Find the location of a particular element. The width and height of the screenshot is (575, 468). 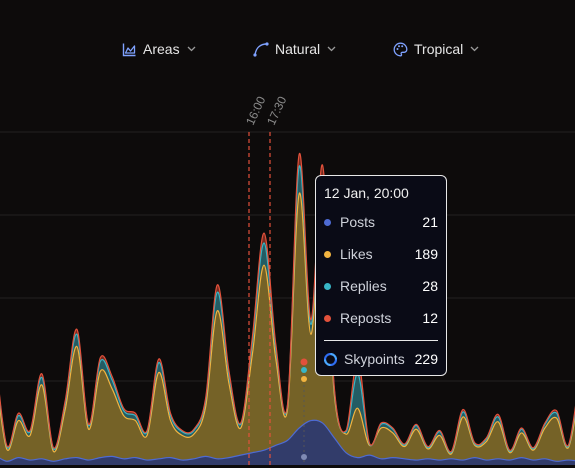

tooltip-label: Likes is located at coordinates (356, 254).